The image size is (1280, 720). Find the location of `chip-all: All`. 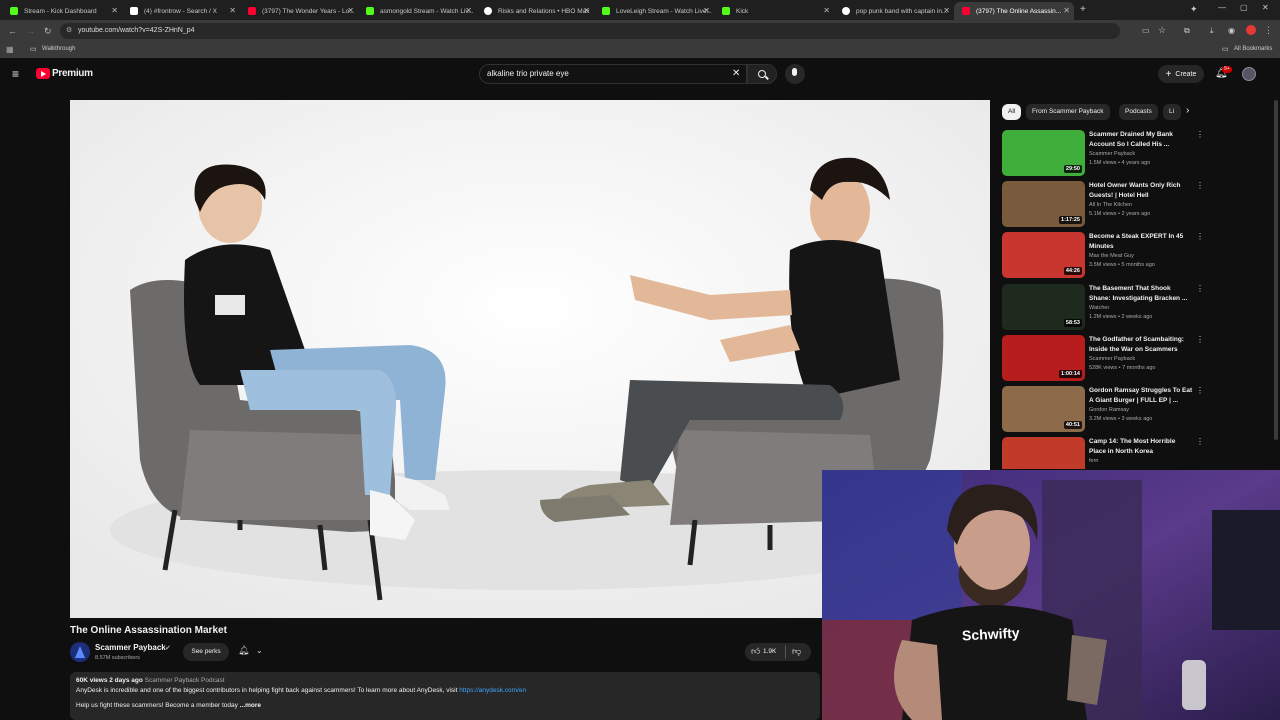

chip-all: All is located at coordinates (1012, 112).